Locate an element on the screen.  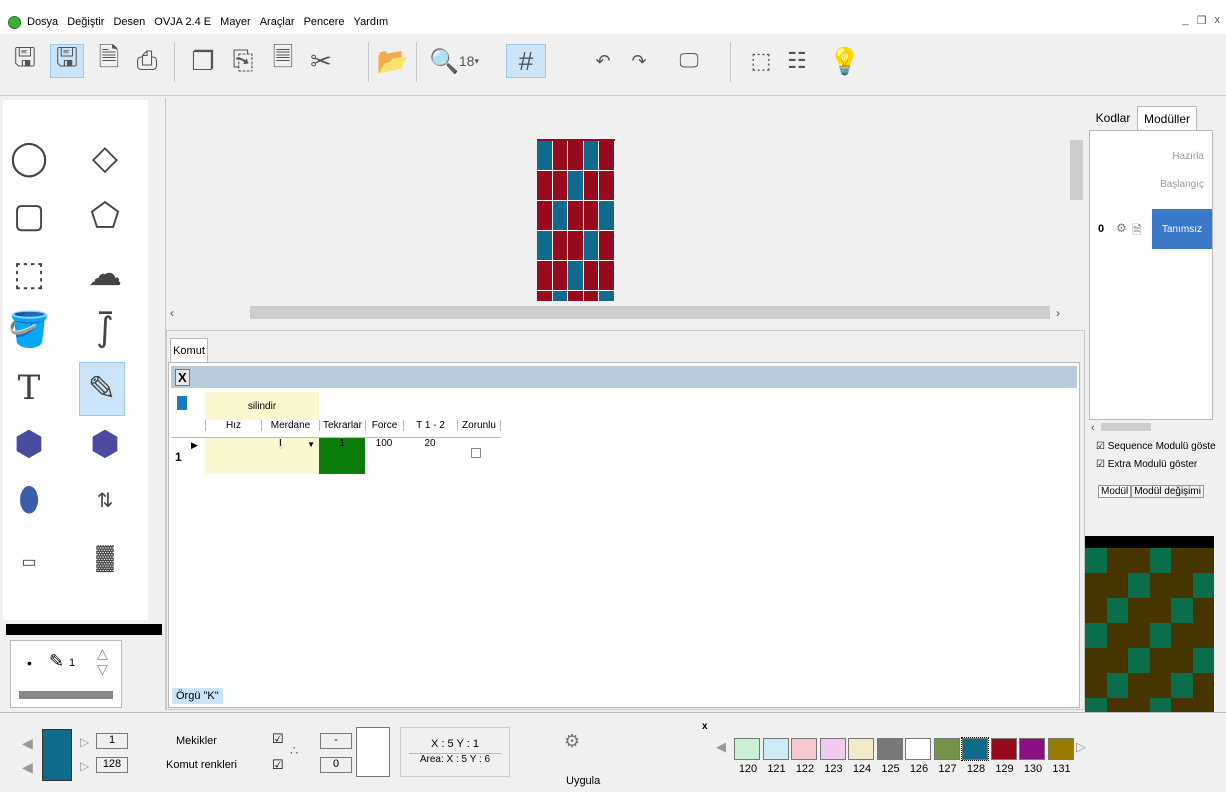
bulb-icon: 💡 is located at coordinates (845, 61).